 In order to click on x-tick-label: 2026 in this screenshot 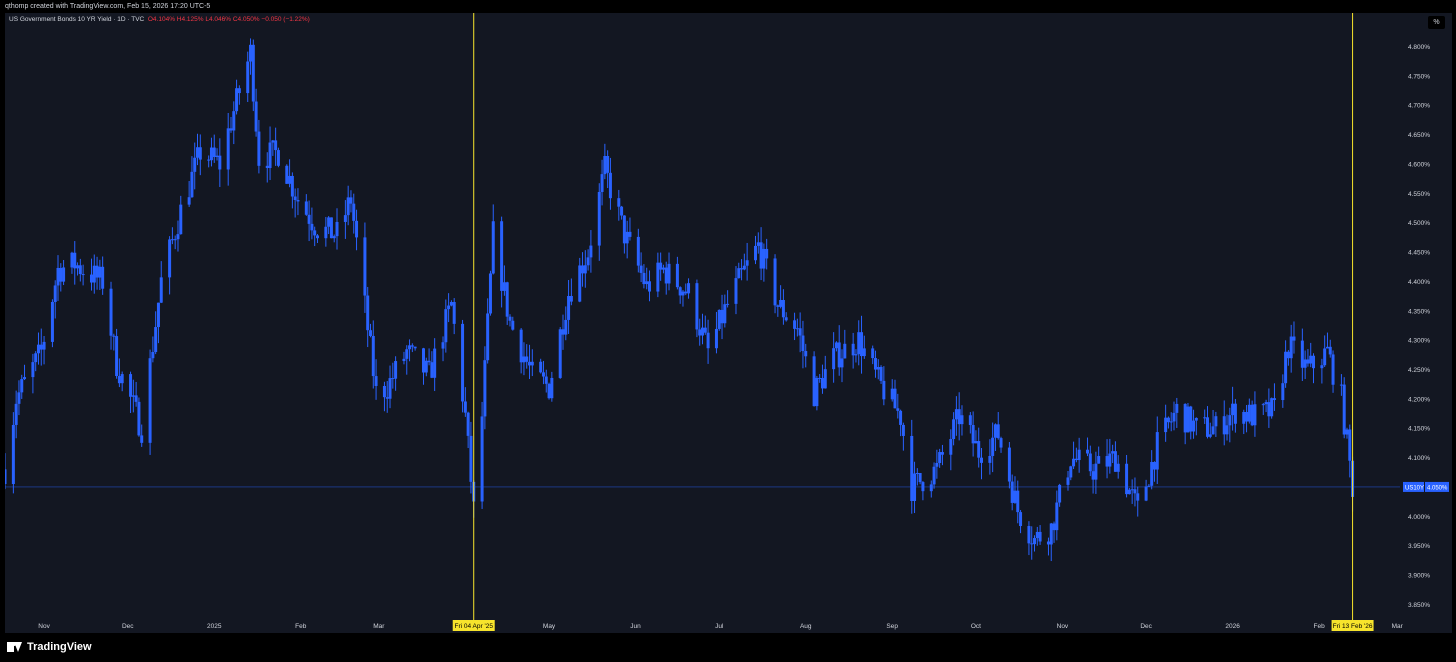, I will do `click(1232, 626)`.